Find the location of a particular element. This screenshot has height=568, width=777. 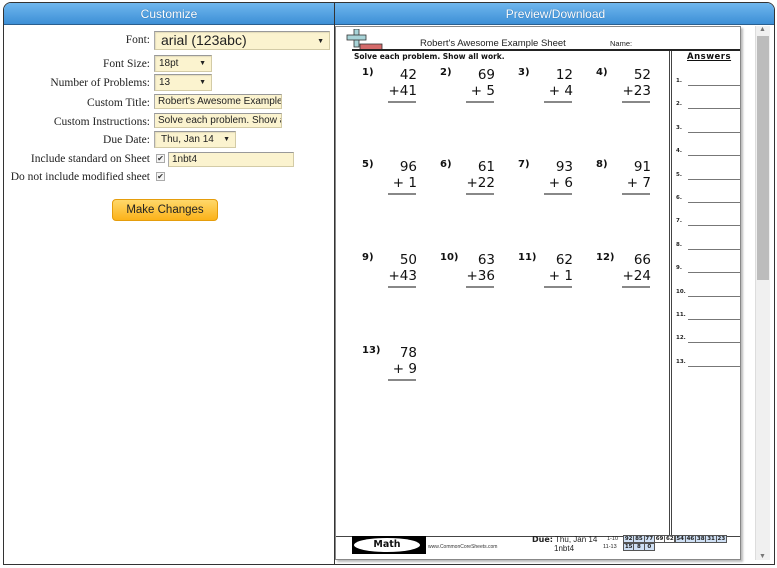

score-row2-label: 11-13 is located at coordinates (610, 547).